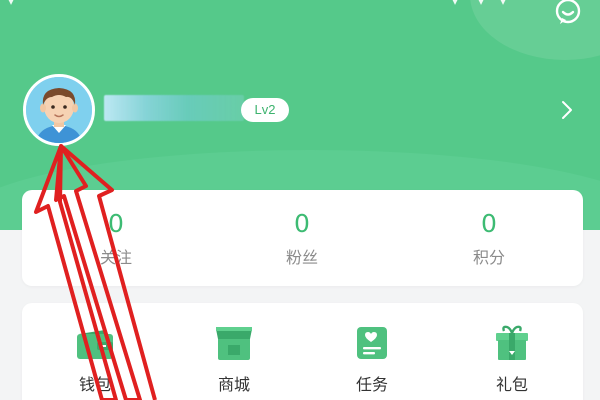  I want to click on stat-points: 0 积分, so click(489, 238).